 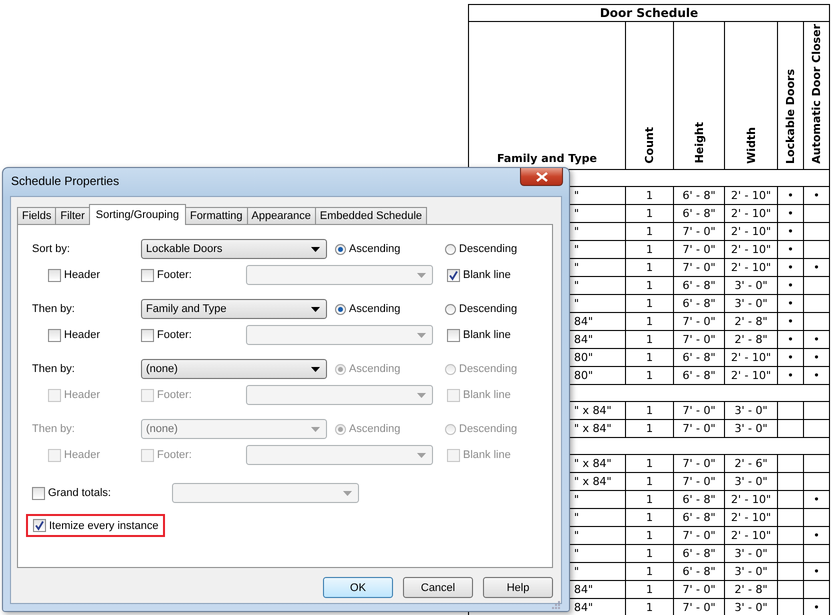 I want to click on table-cell: 2' - 6", so click(x=751, y=463).